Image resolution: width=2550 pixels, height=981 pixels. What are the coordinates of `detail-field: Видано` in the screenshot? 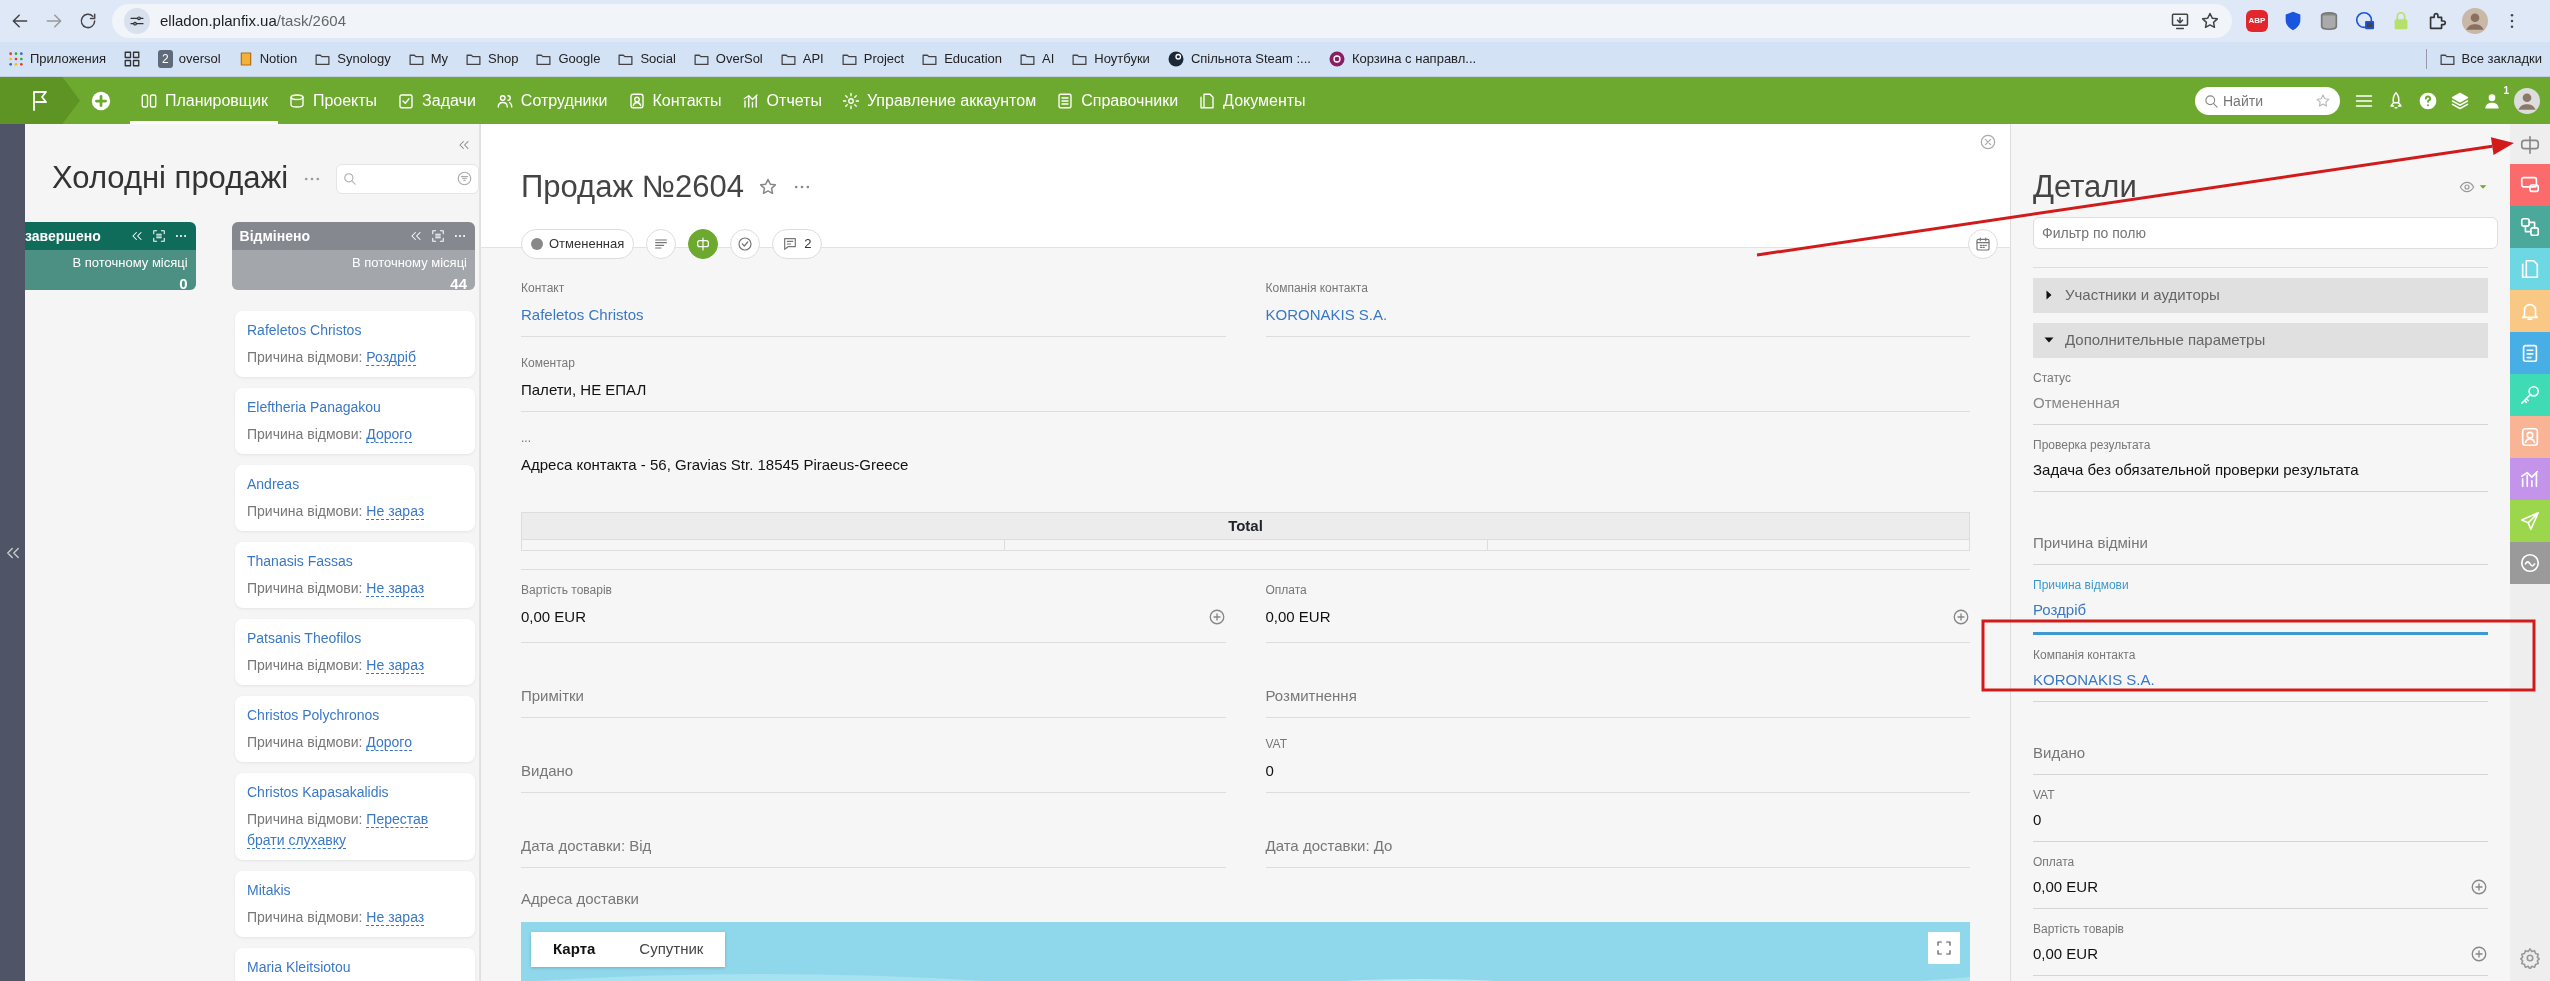 It's located at (2260, 738).